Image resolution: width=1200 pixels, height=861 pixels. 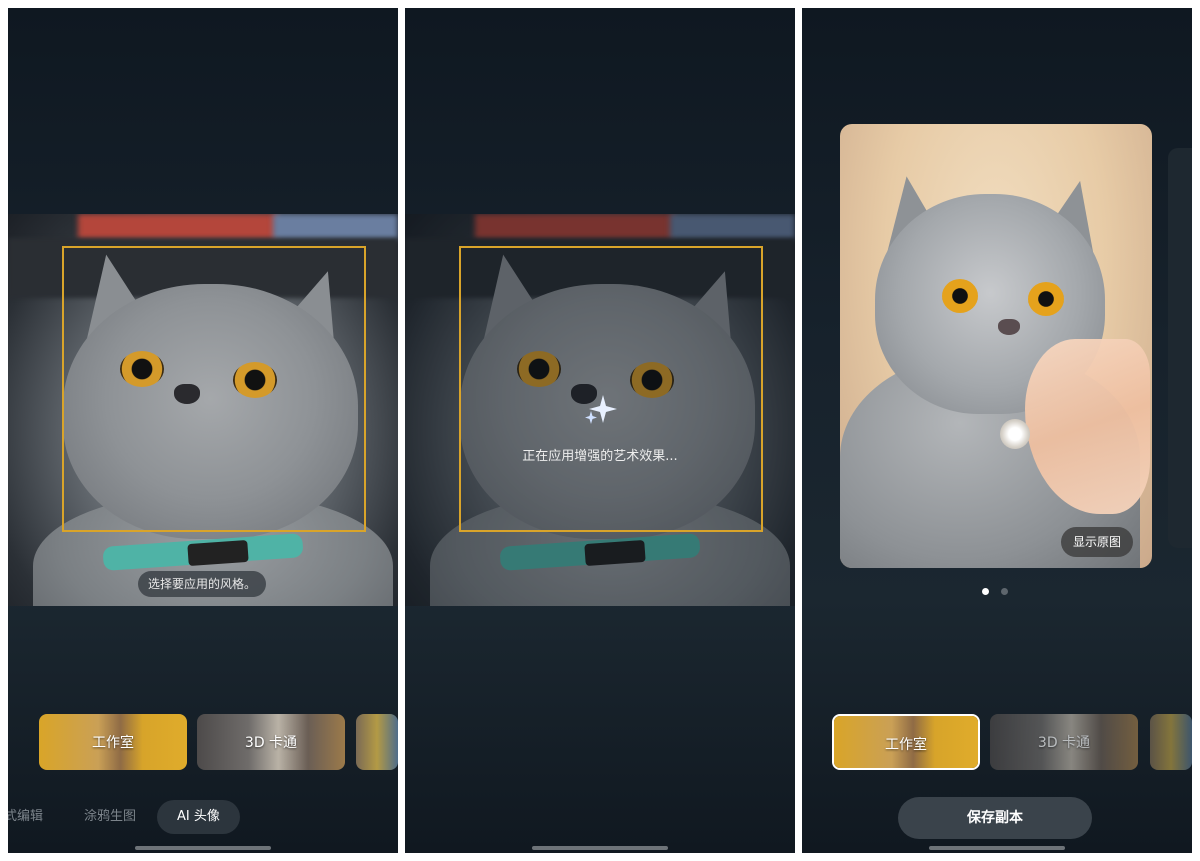 What do you see at coordinates (996, 346) in the screenshot?
I see `result-image-card` at bounding box center [996, 346].